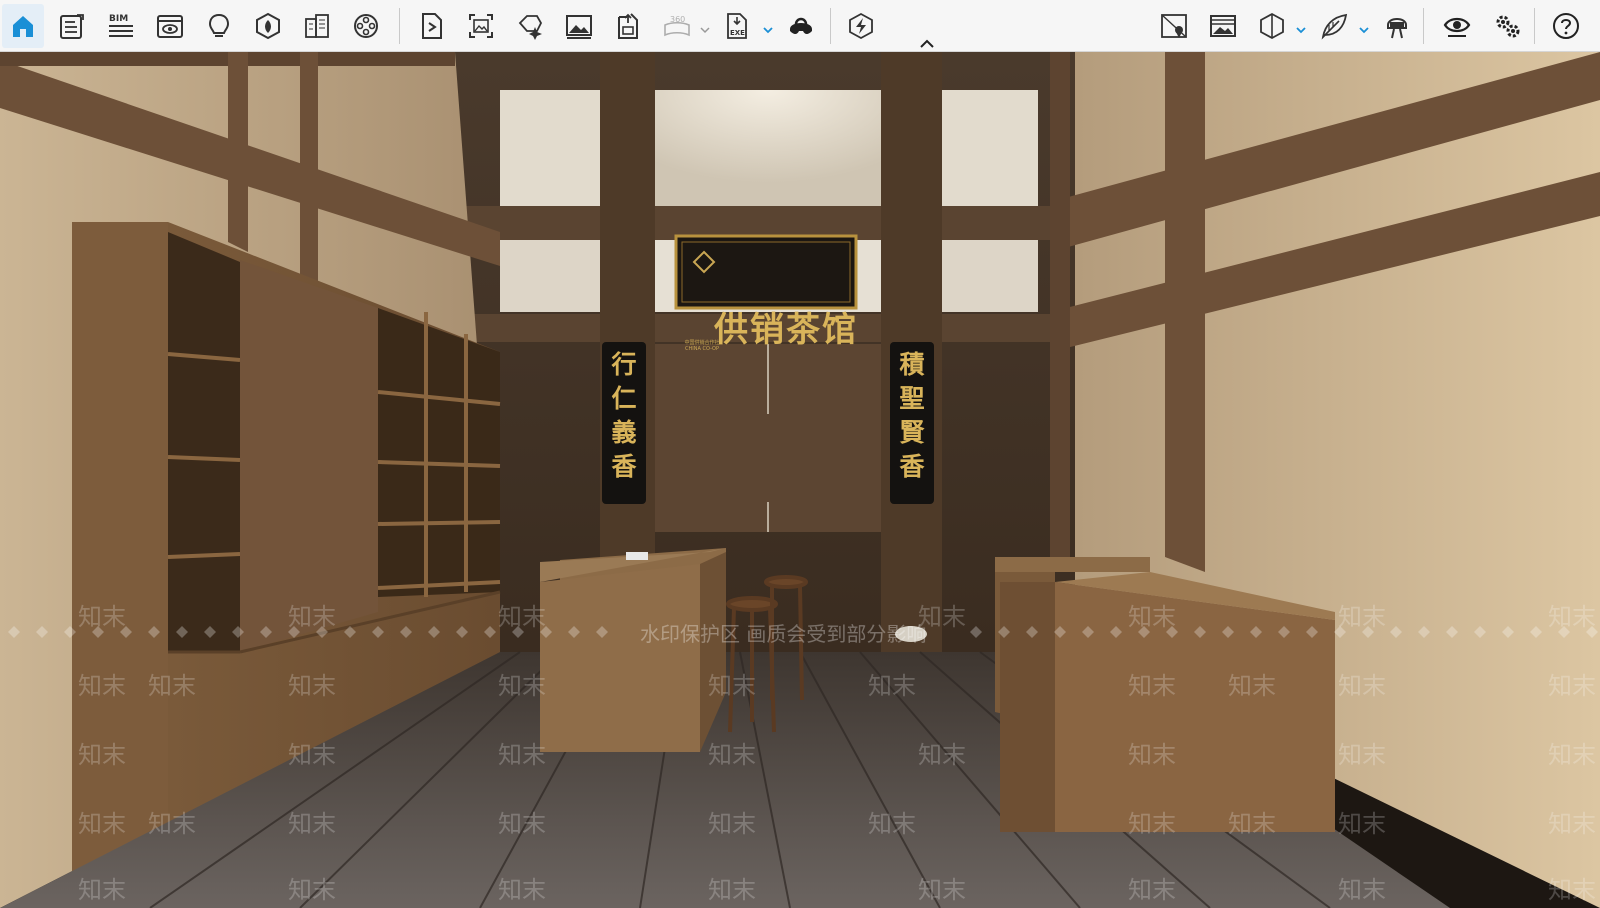 The width and height of the screenshot is (1600, 908). I want to click on settings-button, so click(1507, 26).